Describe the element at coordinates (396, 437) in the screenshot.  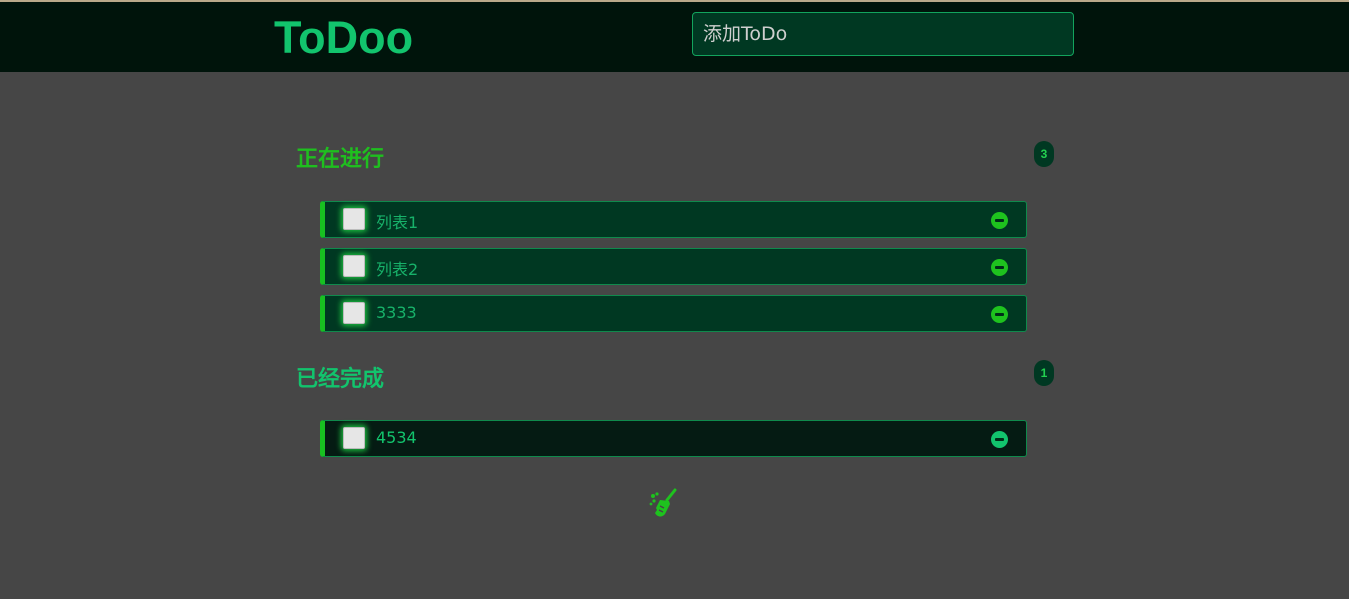
I see `done-item-text: 4534` at that location.